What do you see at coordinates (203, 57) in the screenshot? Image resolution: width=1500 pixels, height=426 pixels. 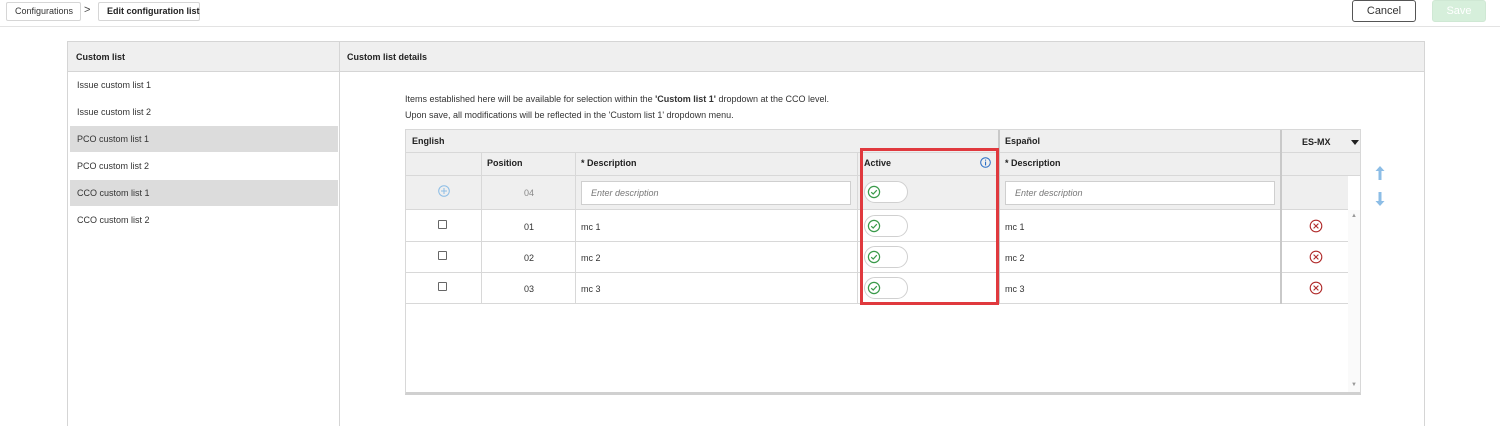 I see `custom-list-header: Custom list` at bounding box center [203, 57].